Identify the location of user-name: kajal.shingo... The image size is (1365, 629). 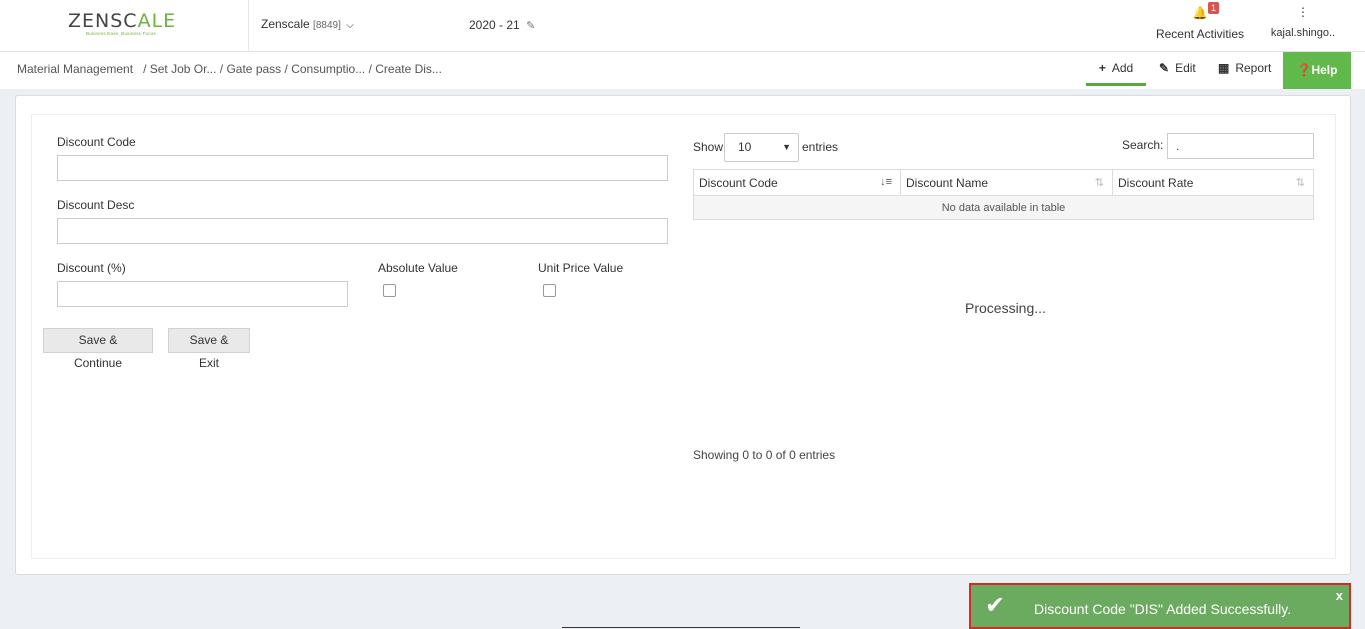
(1303, 33).